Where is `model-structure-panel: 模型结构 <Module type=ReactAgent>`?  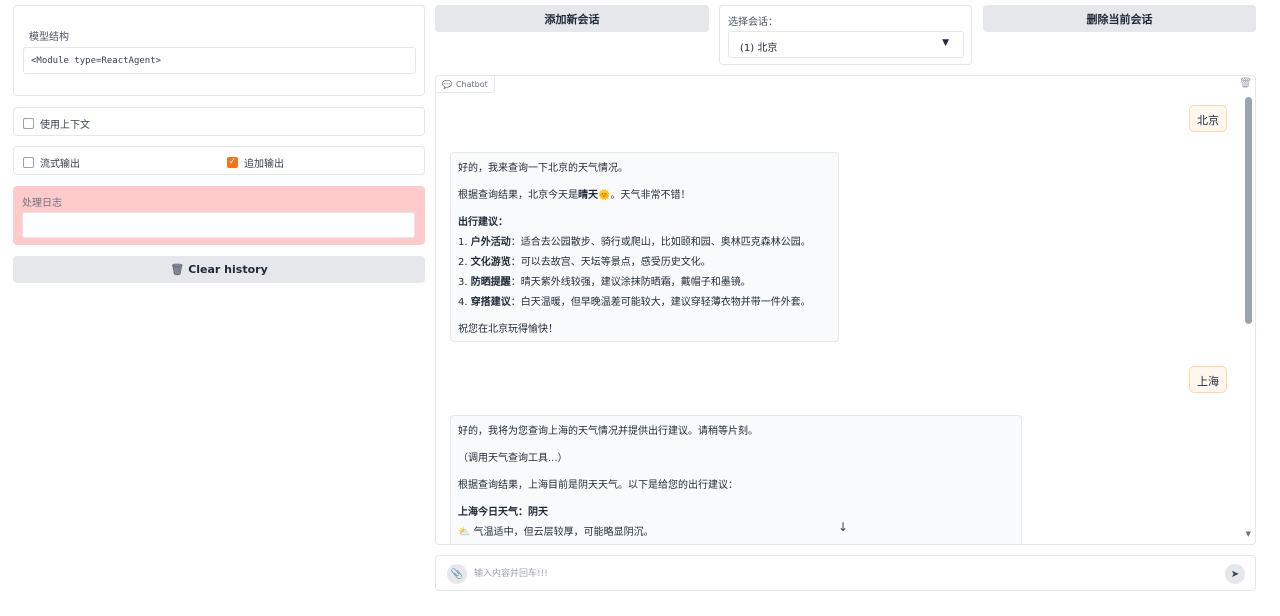
model-structure-panel: 模型结构 <Module type=ReactAgent> is located at coordinates (219, 50).